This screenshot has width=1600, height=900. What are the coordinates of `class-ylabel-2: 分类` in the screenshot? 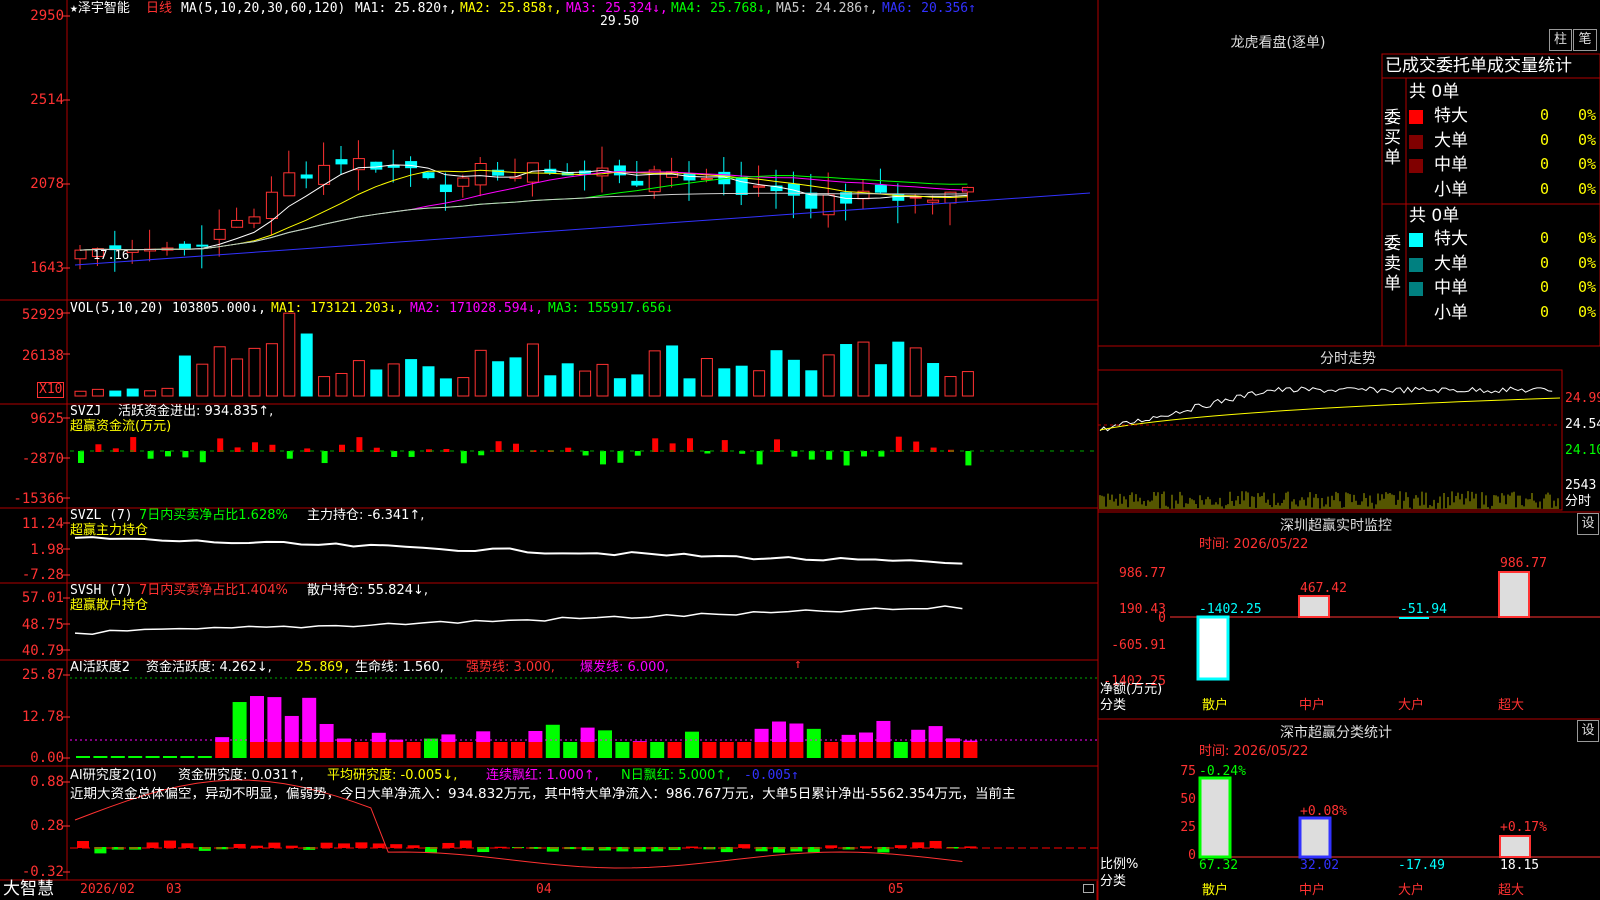 It's located at (1113, 881).